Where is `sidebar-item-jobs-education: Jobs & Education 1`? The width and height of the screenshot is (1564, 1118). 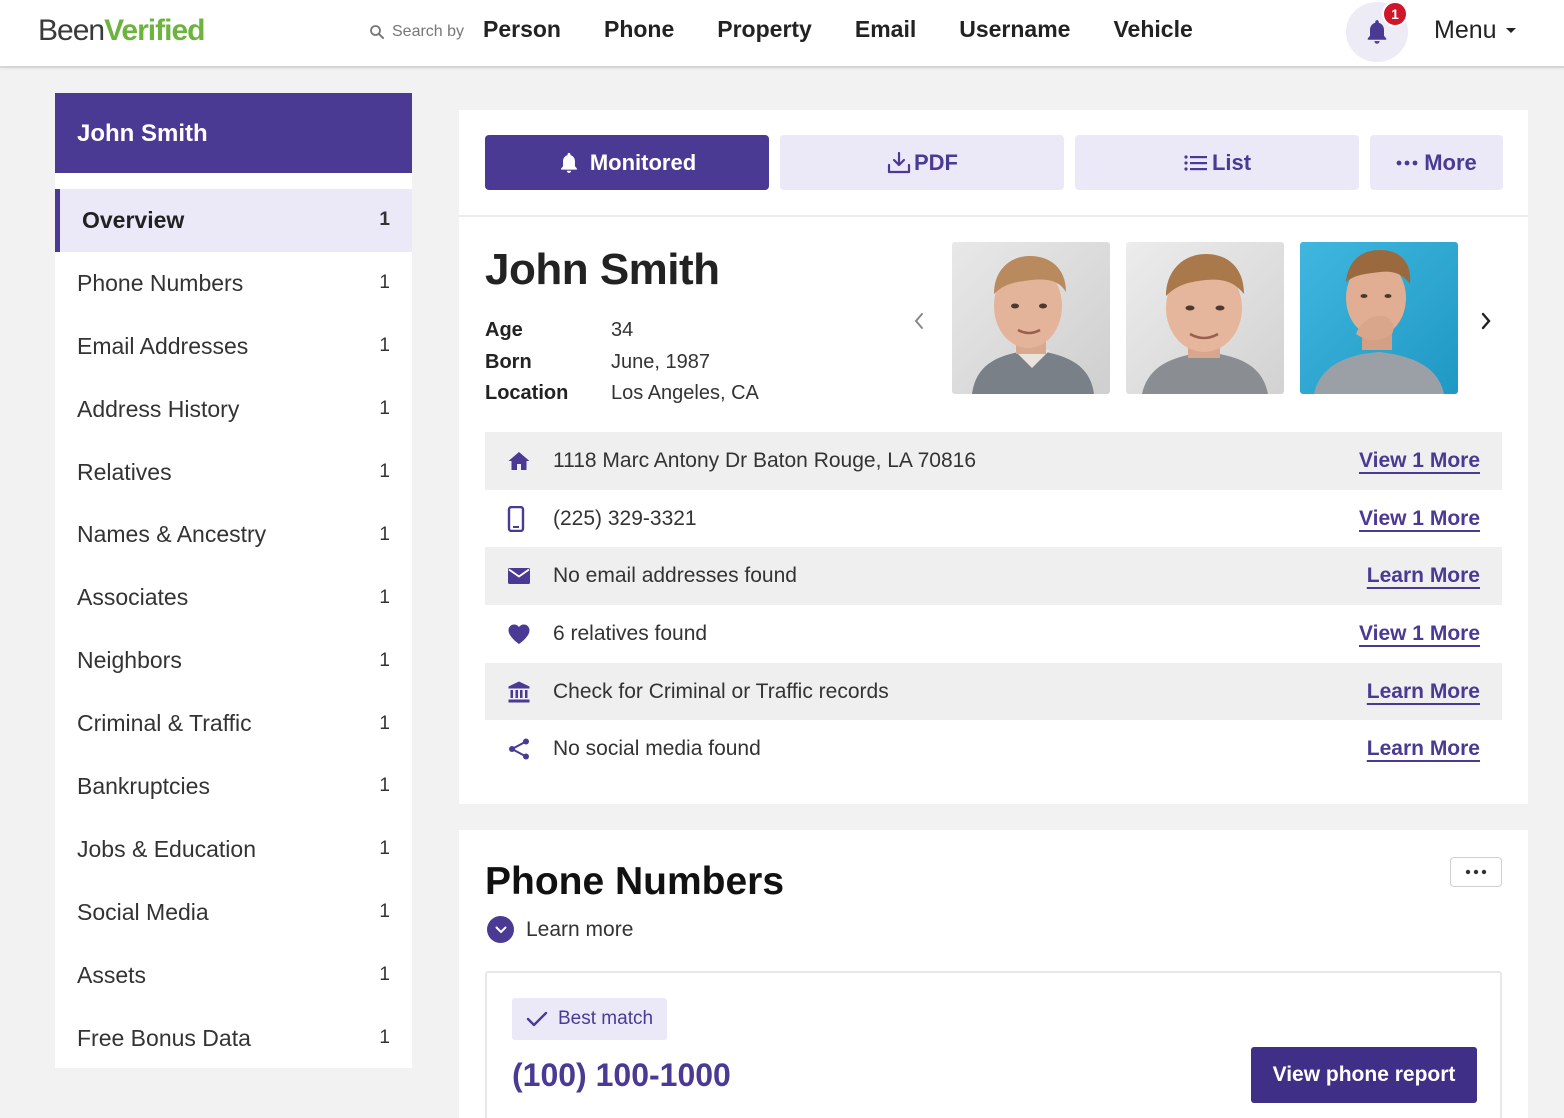 sidebar-item-jobs-education: Jobs & Education 1 is located at coordinates (233, 849).